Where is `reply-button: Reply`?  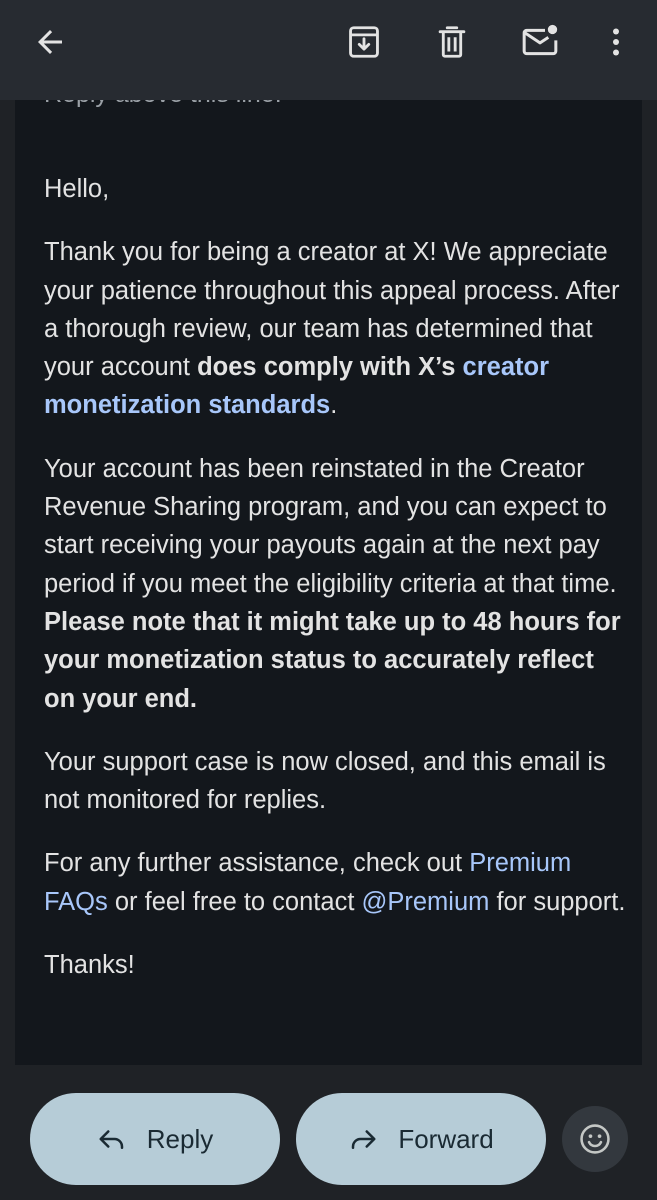 reply-button: Reply is located at coordinates (155, 1139).